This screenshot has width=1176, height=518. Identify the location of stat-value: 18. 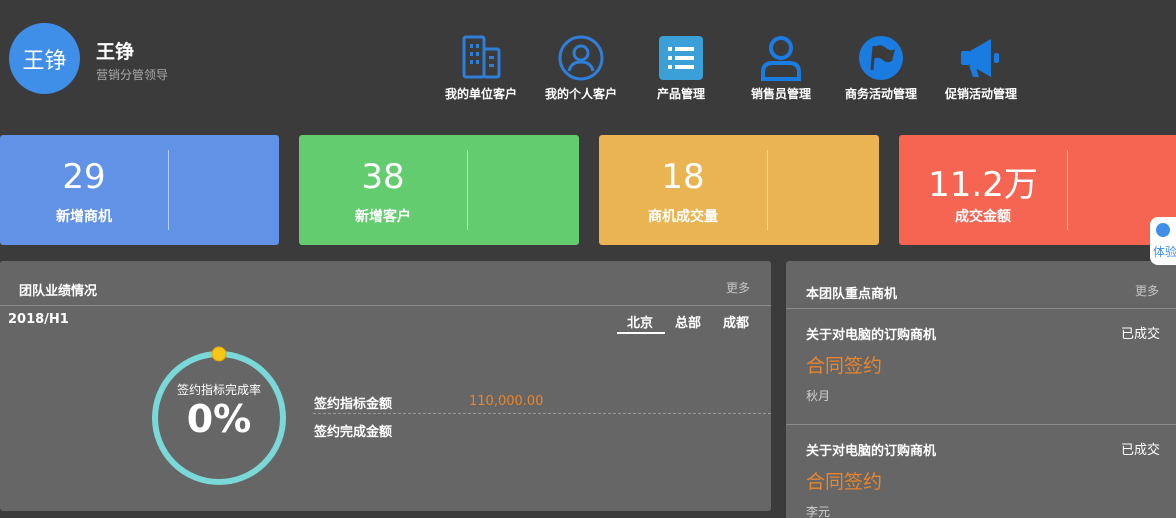
(683, 177).